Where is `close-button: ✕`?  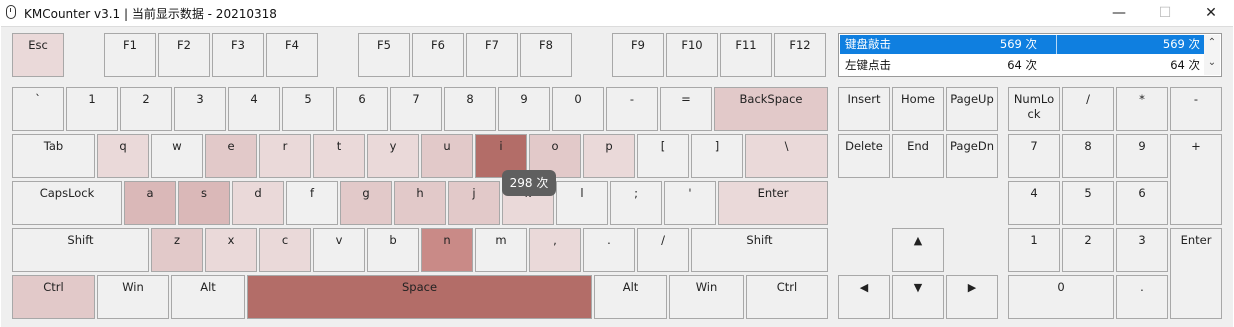
close-button: ✕ is located at coordinates (1211, 13).